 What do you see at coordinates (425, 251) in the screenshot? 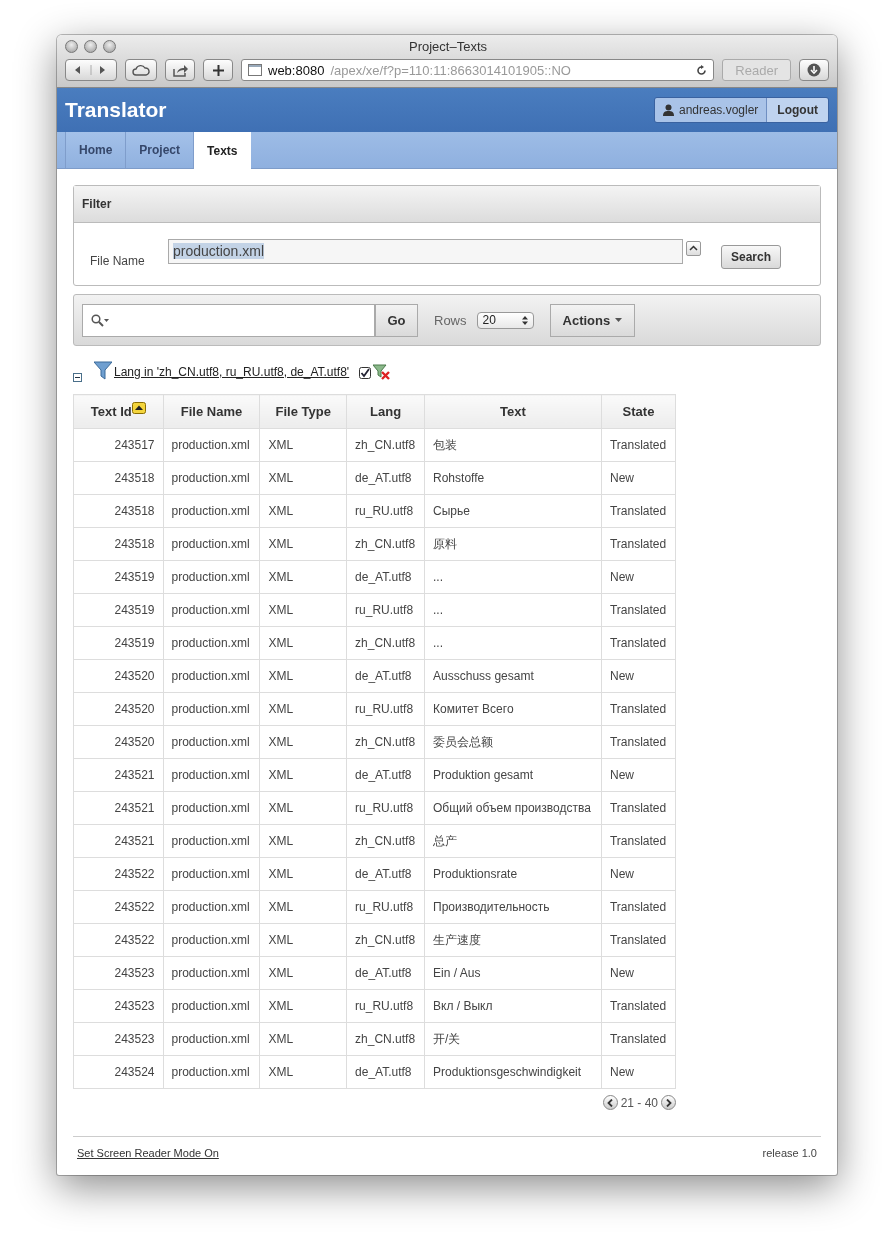
I see `file-name-field: production.xml` at bounding box center [425, 251].